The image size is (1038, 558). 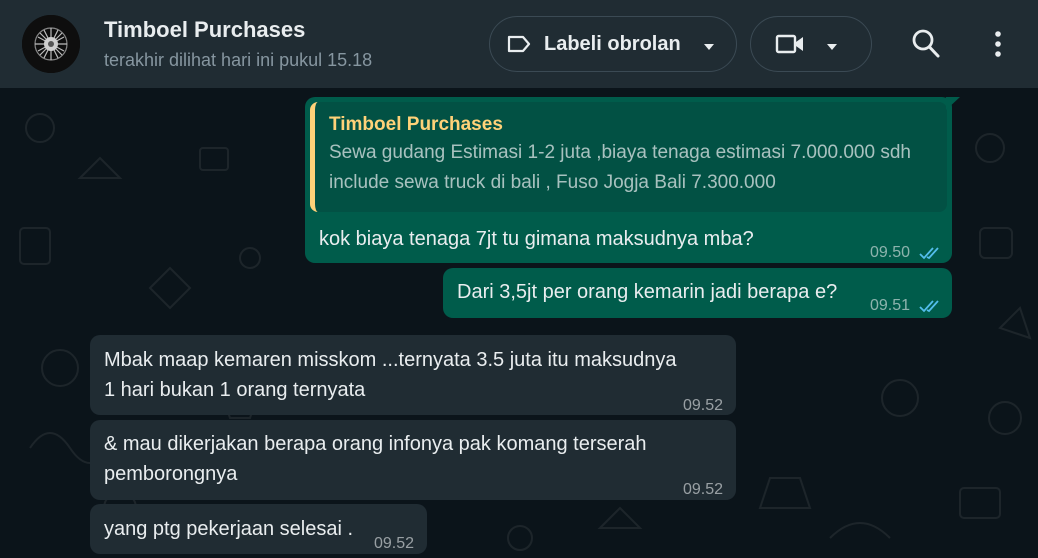 What do you see at coordinates (998, 46) in the screenshot?
I see `more-vertical-icon` at bounding box center [998, 46].